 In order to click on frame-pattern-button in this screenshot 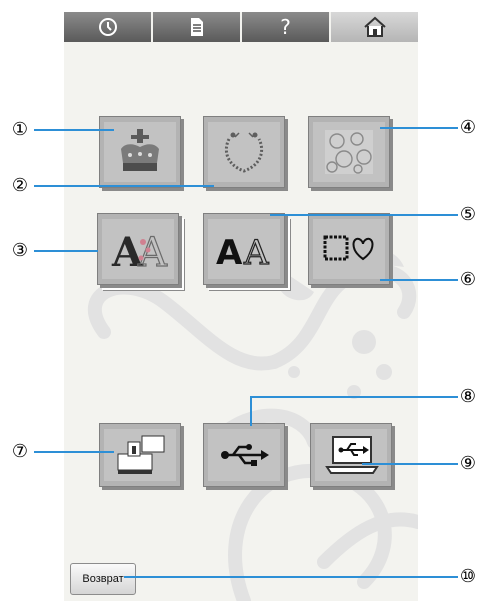, I will do `click(349, 249)`.